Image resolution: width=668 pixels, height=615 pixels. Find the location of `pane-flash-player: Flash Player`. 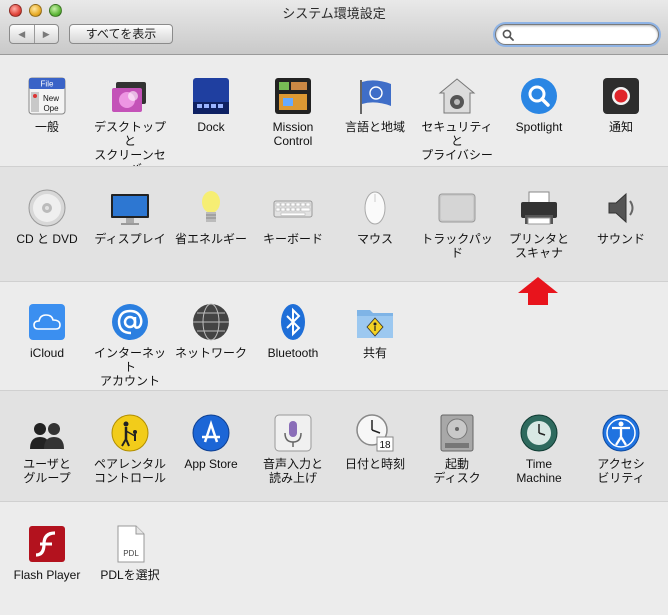

pane-flash-player: Flash Player is located at coordinates (47, 553).